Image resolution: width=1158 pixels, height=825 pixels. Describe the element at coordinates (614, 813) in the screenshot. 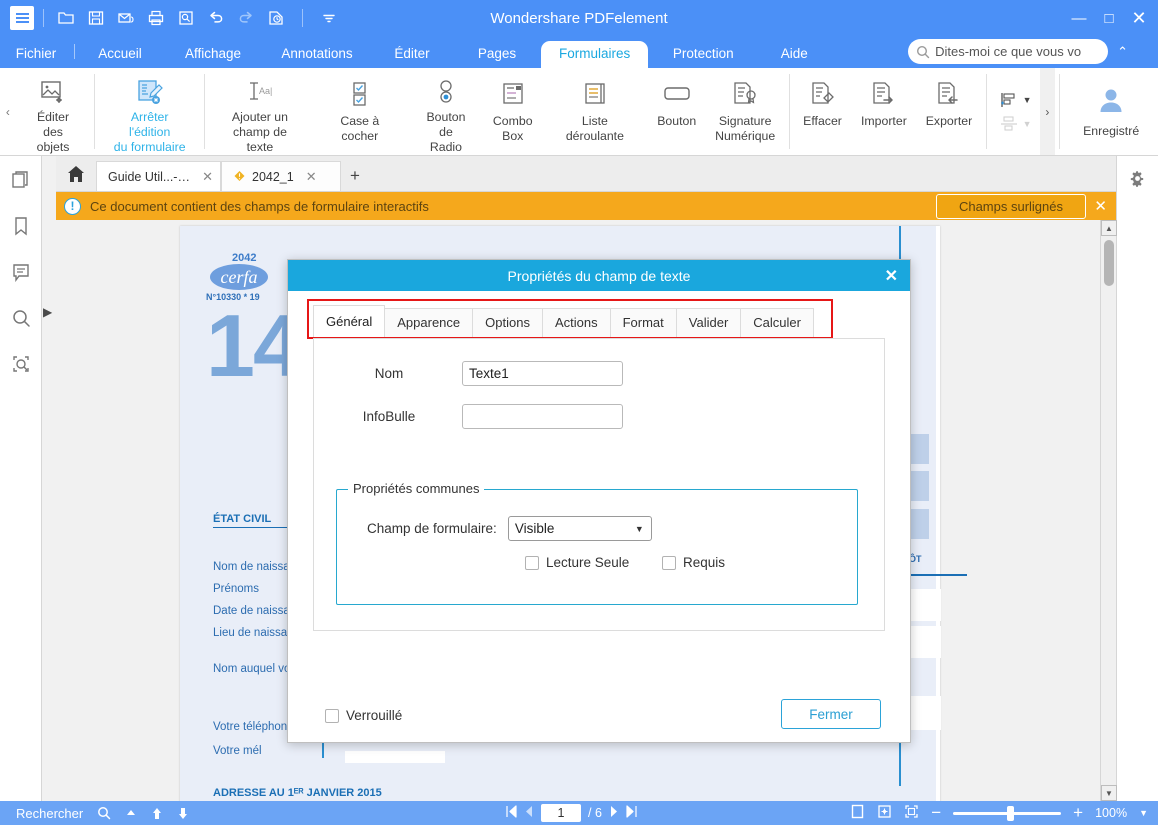

I see `next-page-icon` at that location.